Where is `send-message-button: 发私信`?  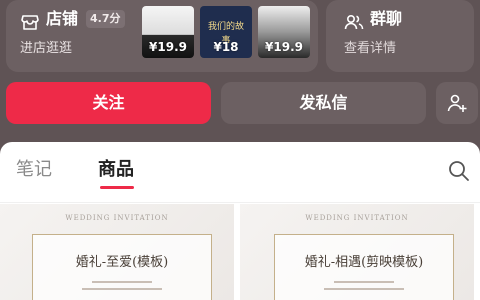
send-message-button: 发私信 is located at coordinates (323, 103).